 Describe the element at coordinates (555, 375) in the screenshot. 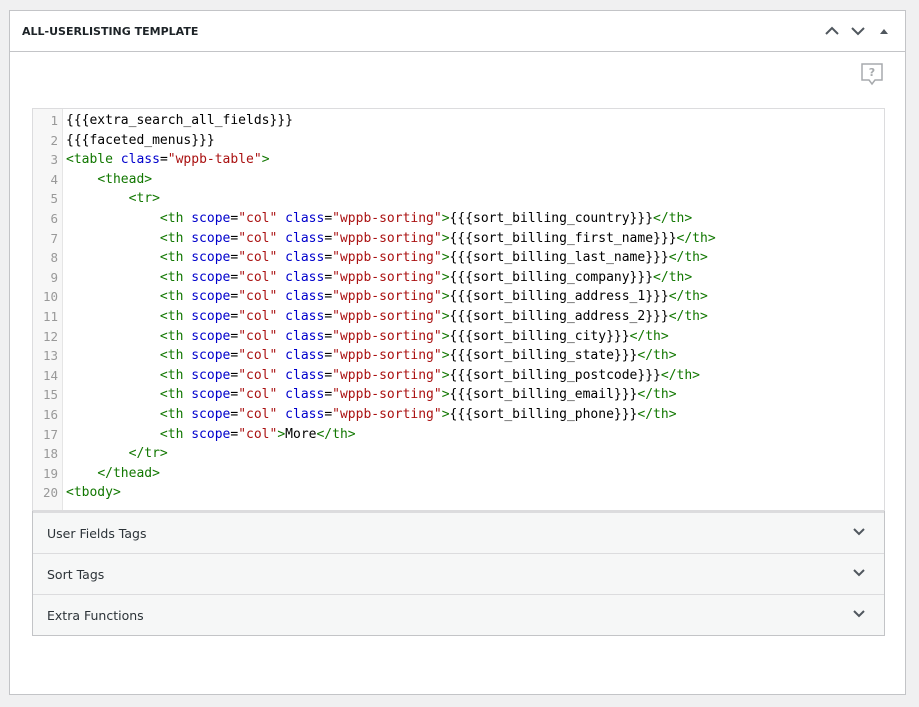

I see `code-token-txt: {{{sort_billing_postcode}}}` at that location.